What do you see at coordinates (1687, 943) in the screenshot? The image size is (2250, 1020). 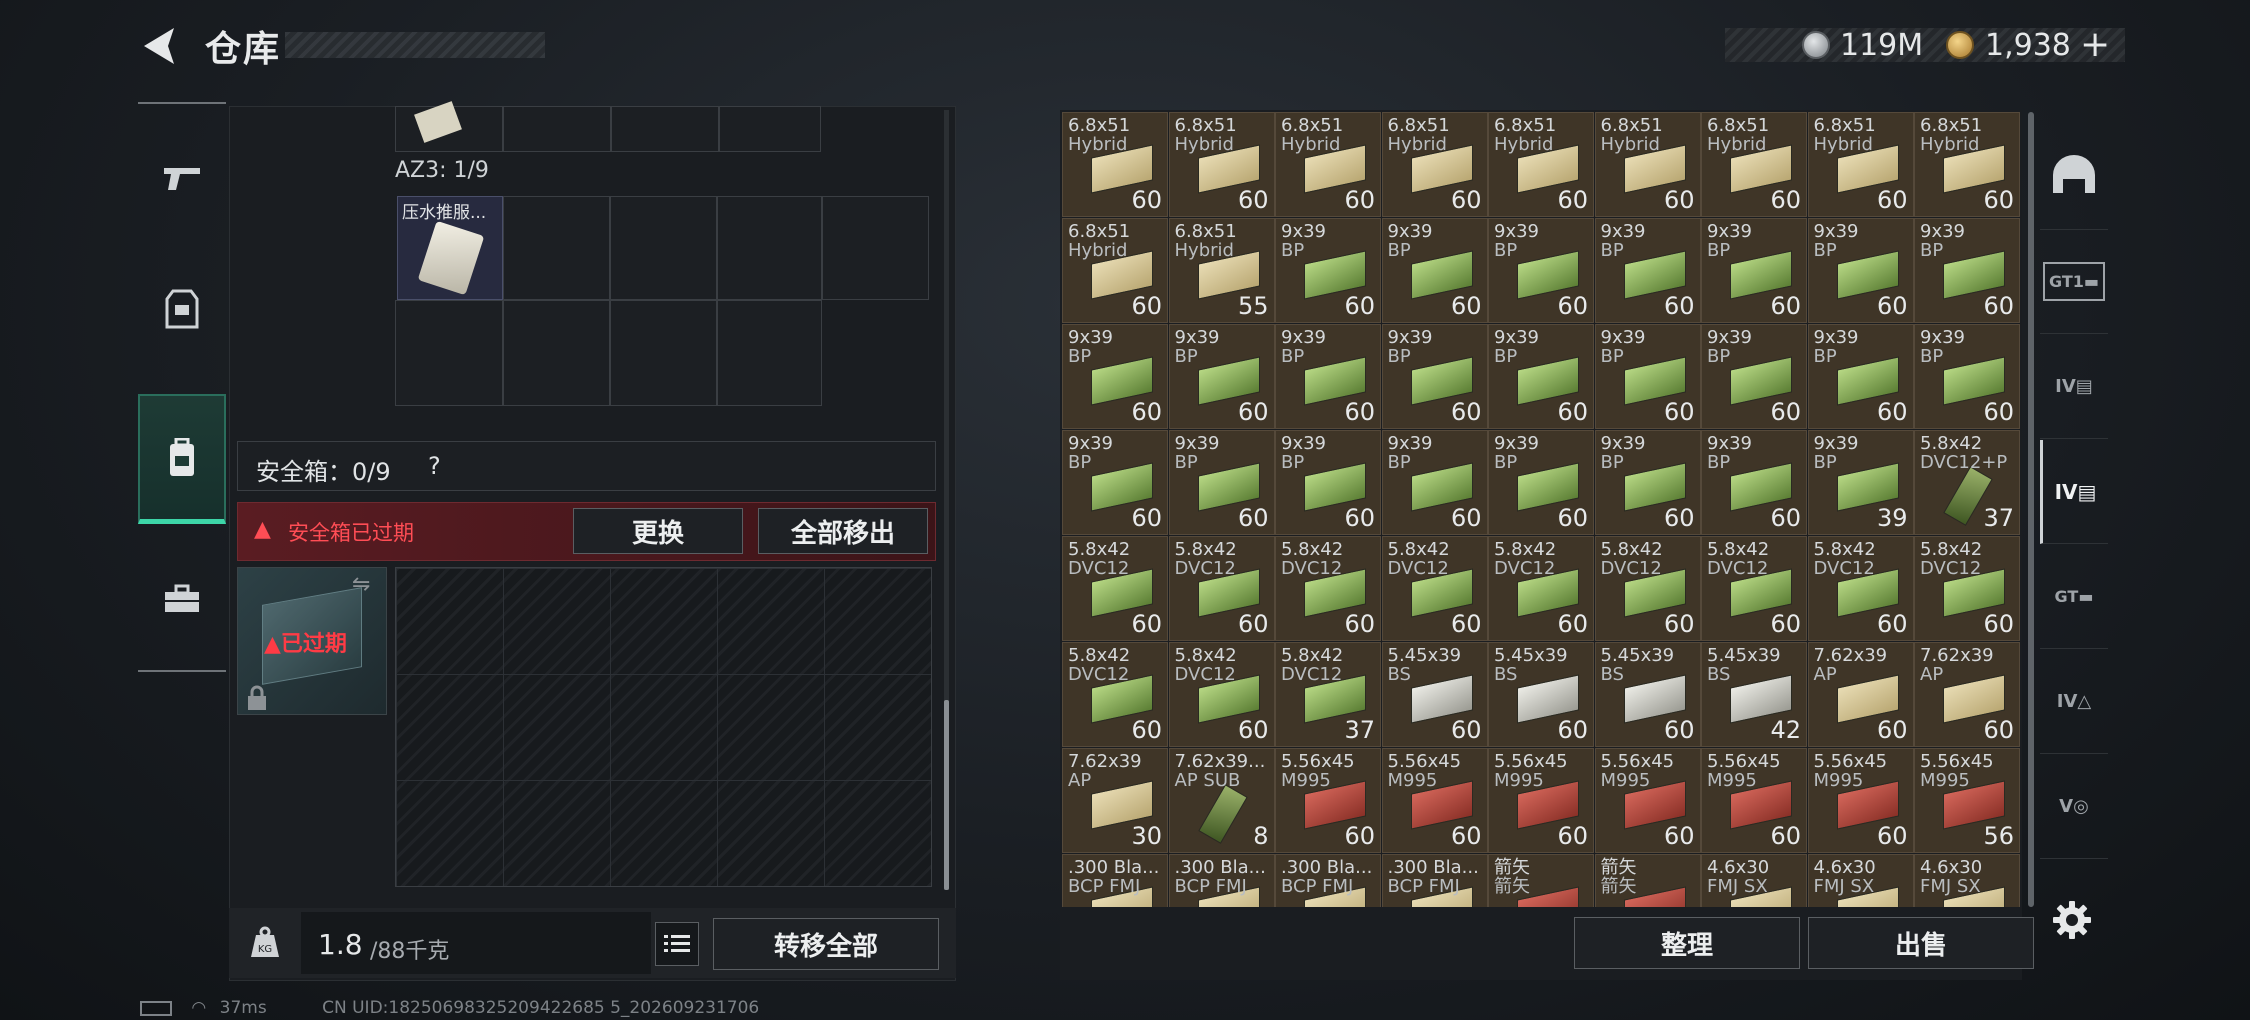 I see `sort-button: 整理` at bounding box center [1687, 943].